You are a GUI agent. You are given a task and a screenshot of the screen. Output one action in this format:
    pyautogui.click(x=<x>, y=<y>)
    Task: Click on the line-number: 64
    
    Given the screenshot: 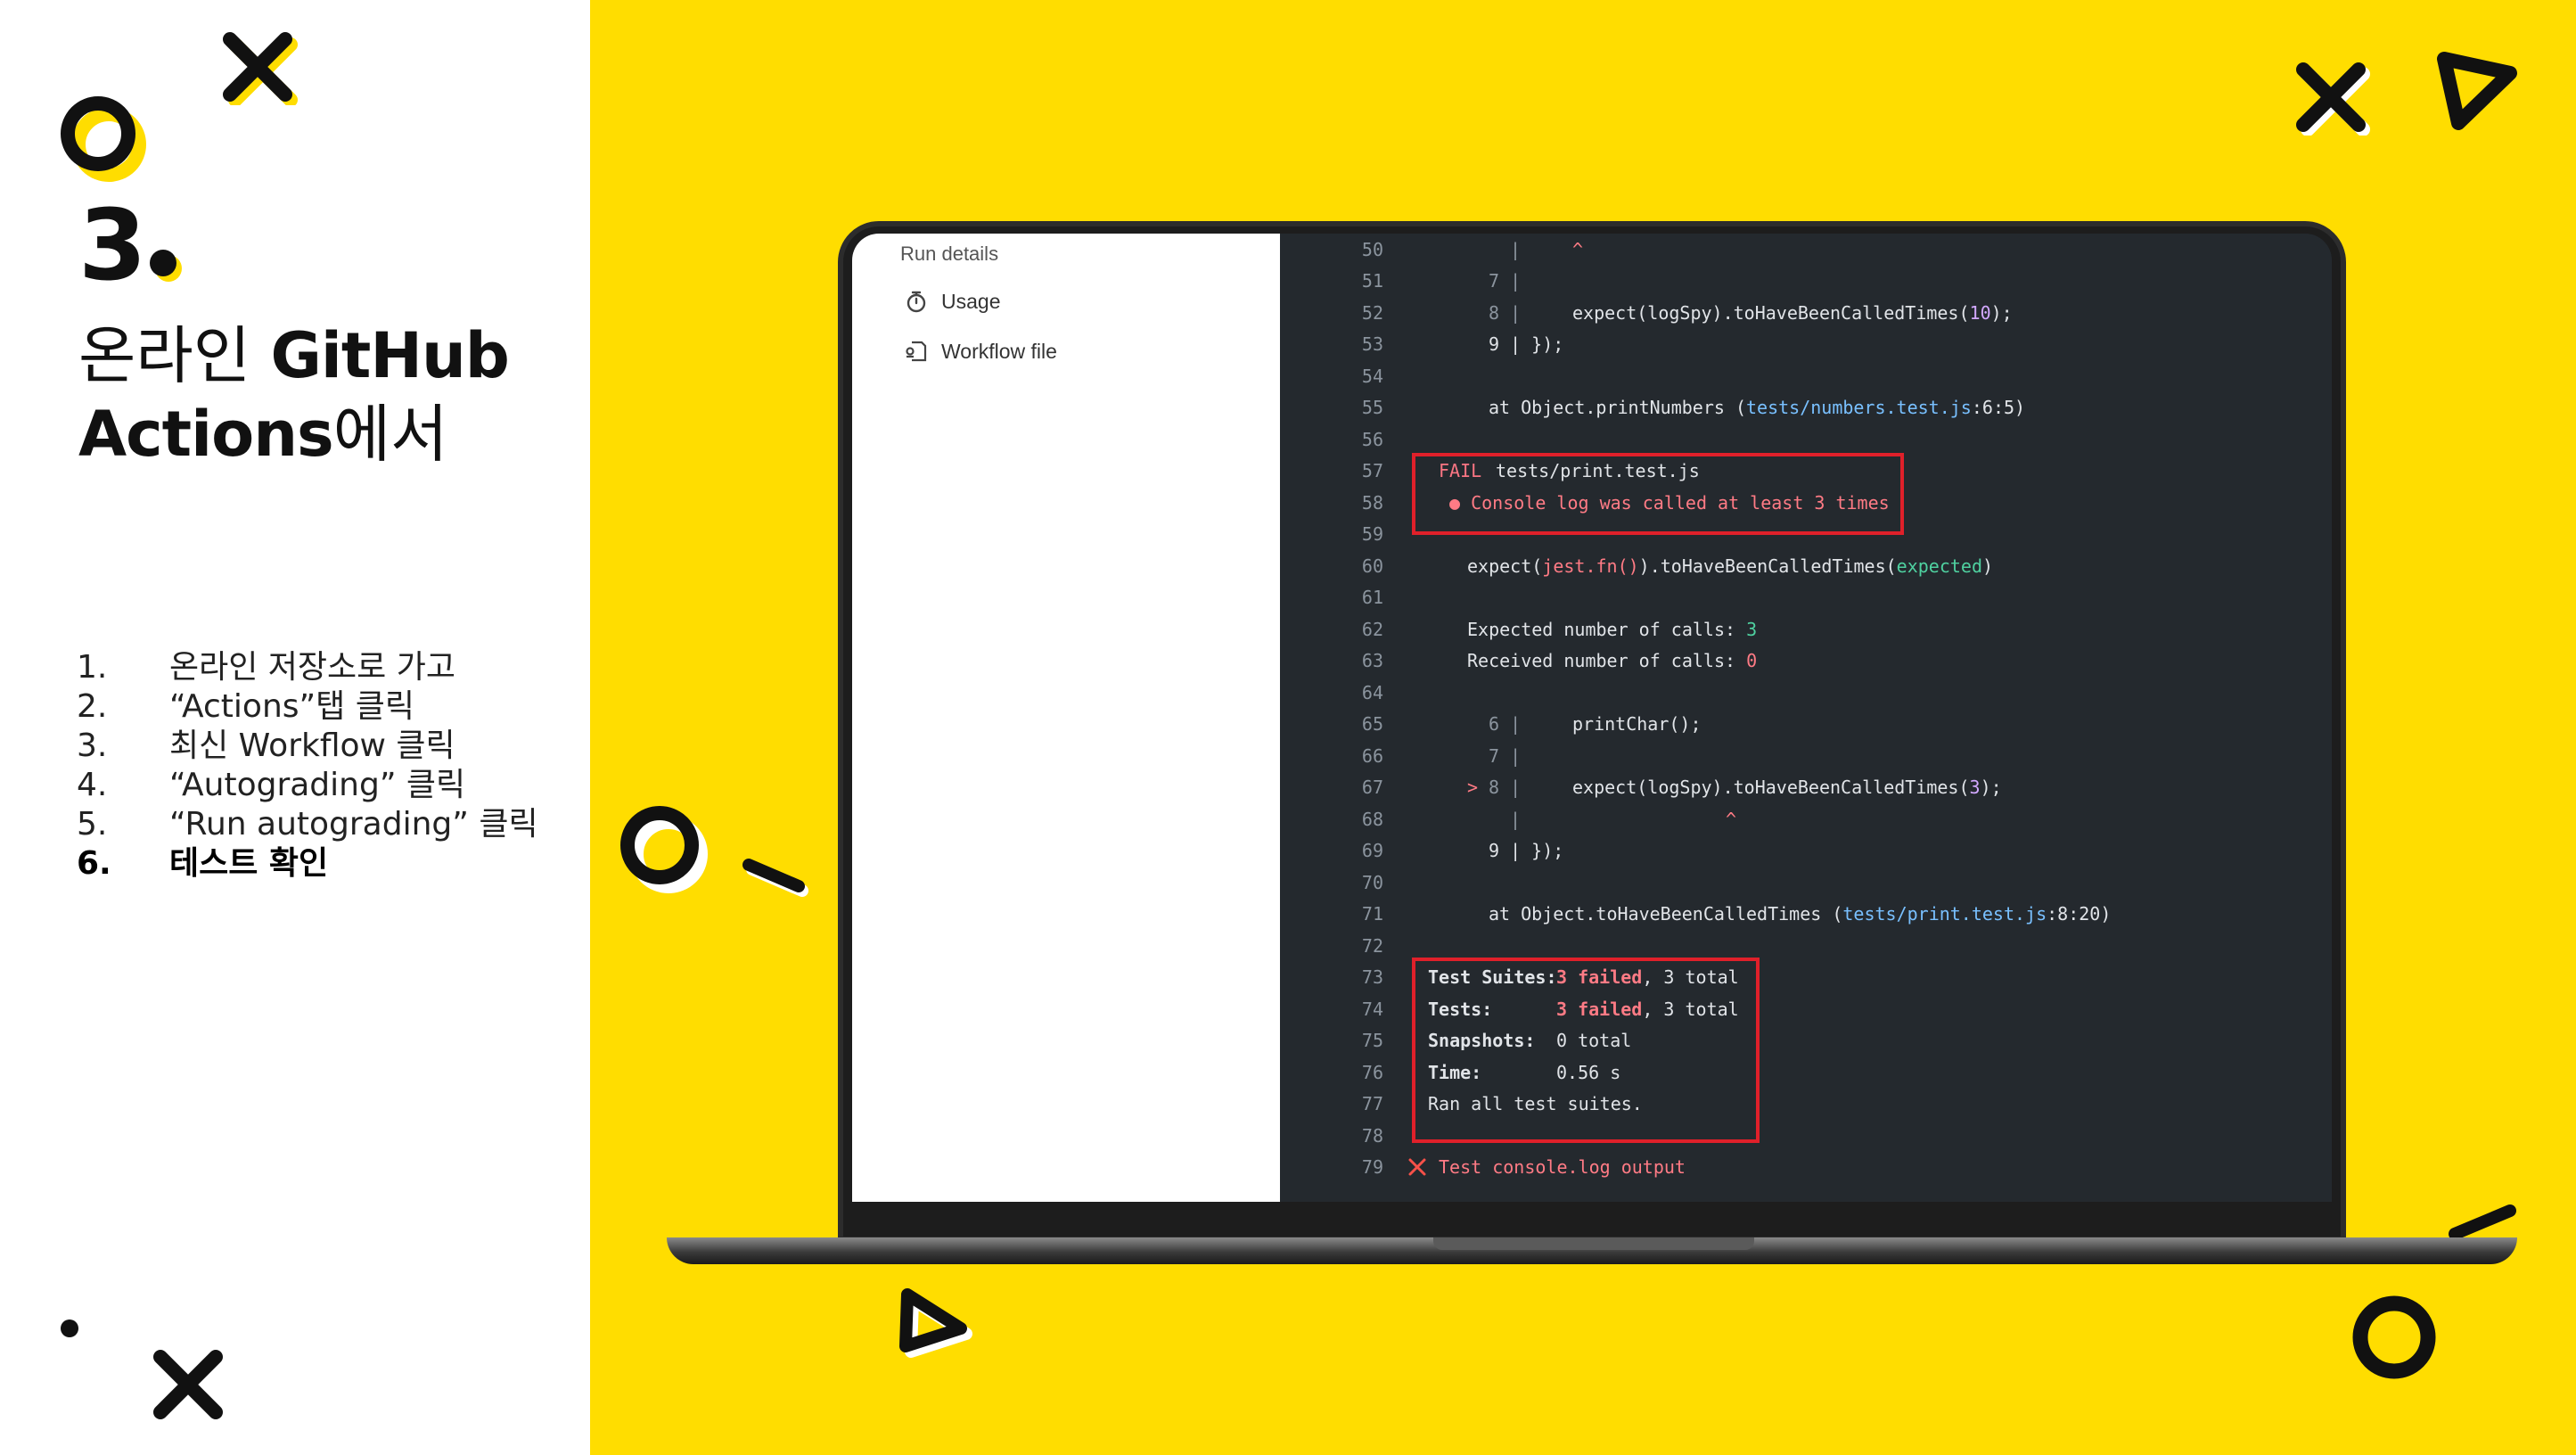 What is the action you would take?
    pyautogui.click(x=1372, y=692)
    